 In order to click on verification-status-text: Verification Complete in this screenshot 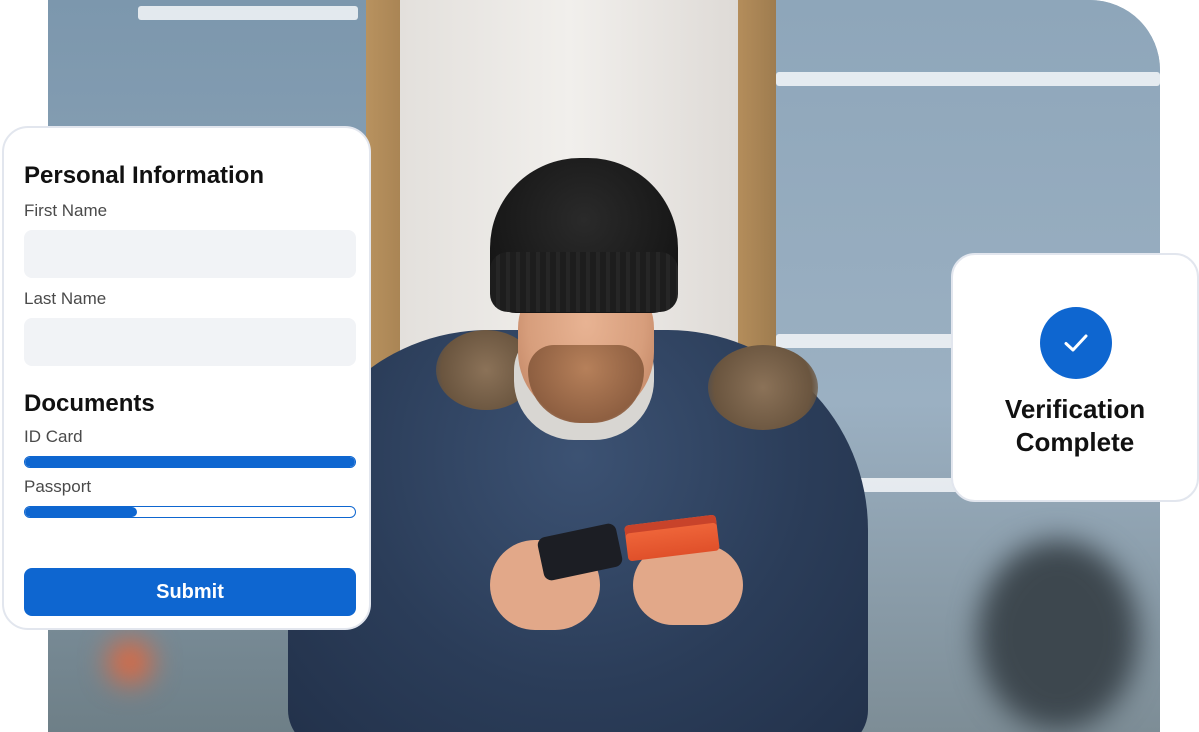, I will do `click(1075, 425)`.